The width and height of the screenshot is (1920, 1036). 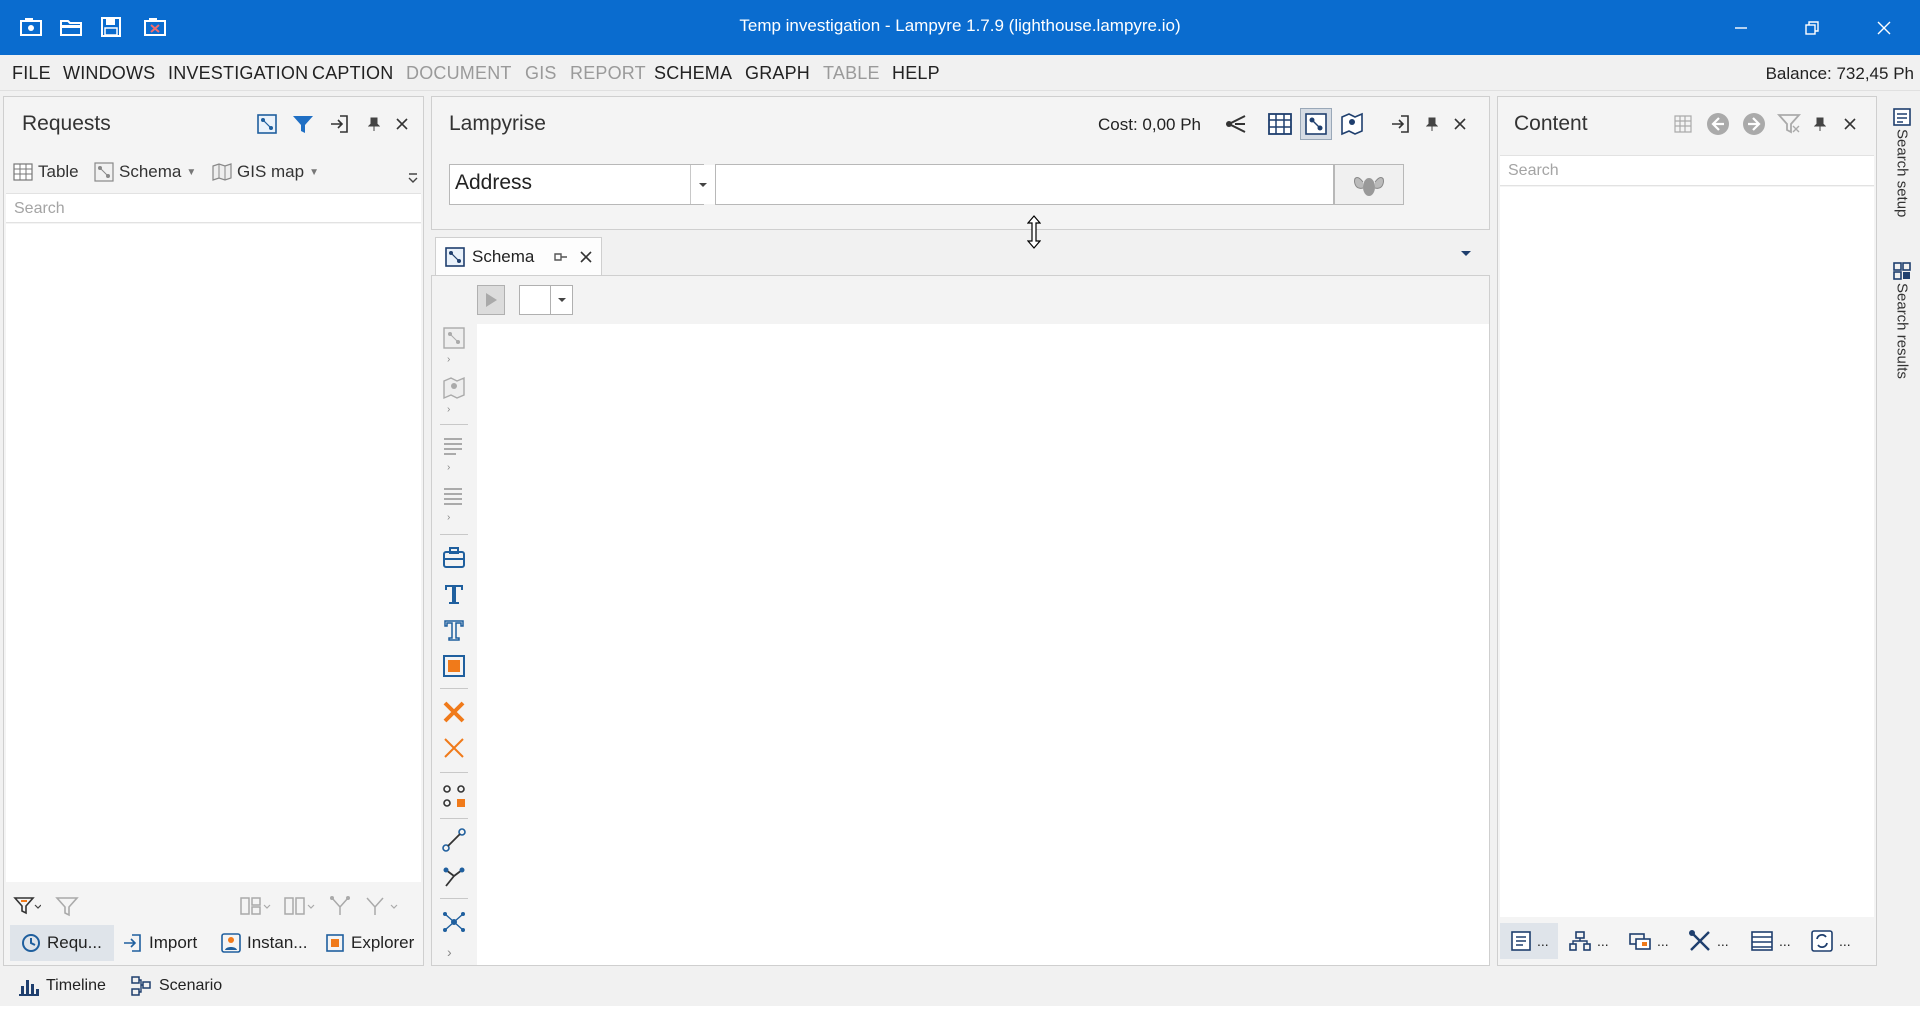 I want to click on share-icon, so click(x=1236, y=124).